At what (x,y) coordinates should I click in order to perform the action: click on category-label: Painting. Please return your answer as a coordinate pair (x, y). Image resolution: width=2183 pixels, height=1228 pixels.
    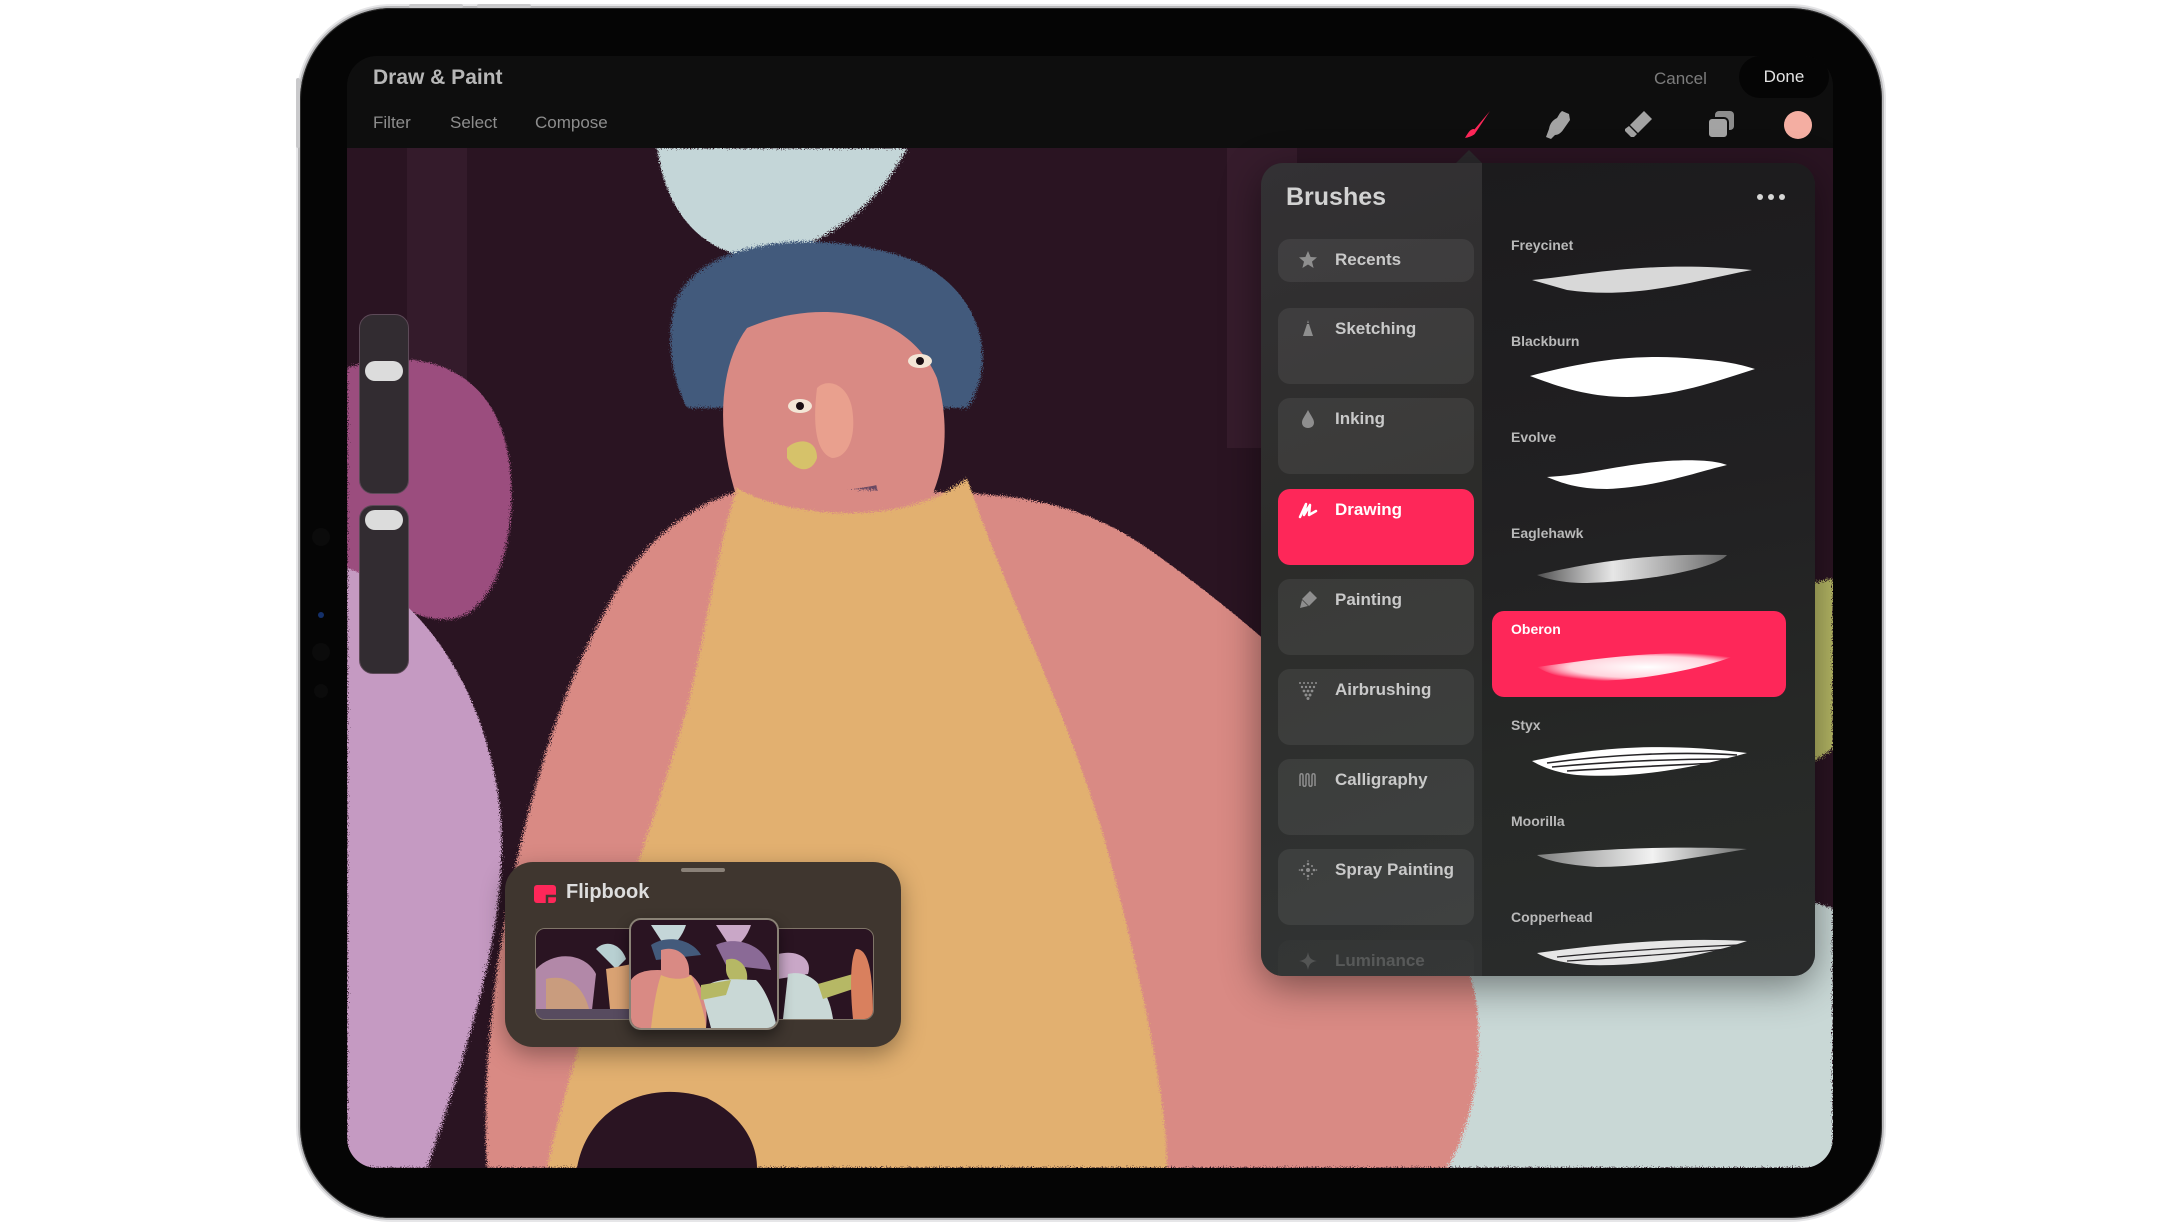
    Looking at the image, I should click on (1369, 599).